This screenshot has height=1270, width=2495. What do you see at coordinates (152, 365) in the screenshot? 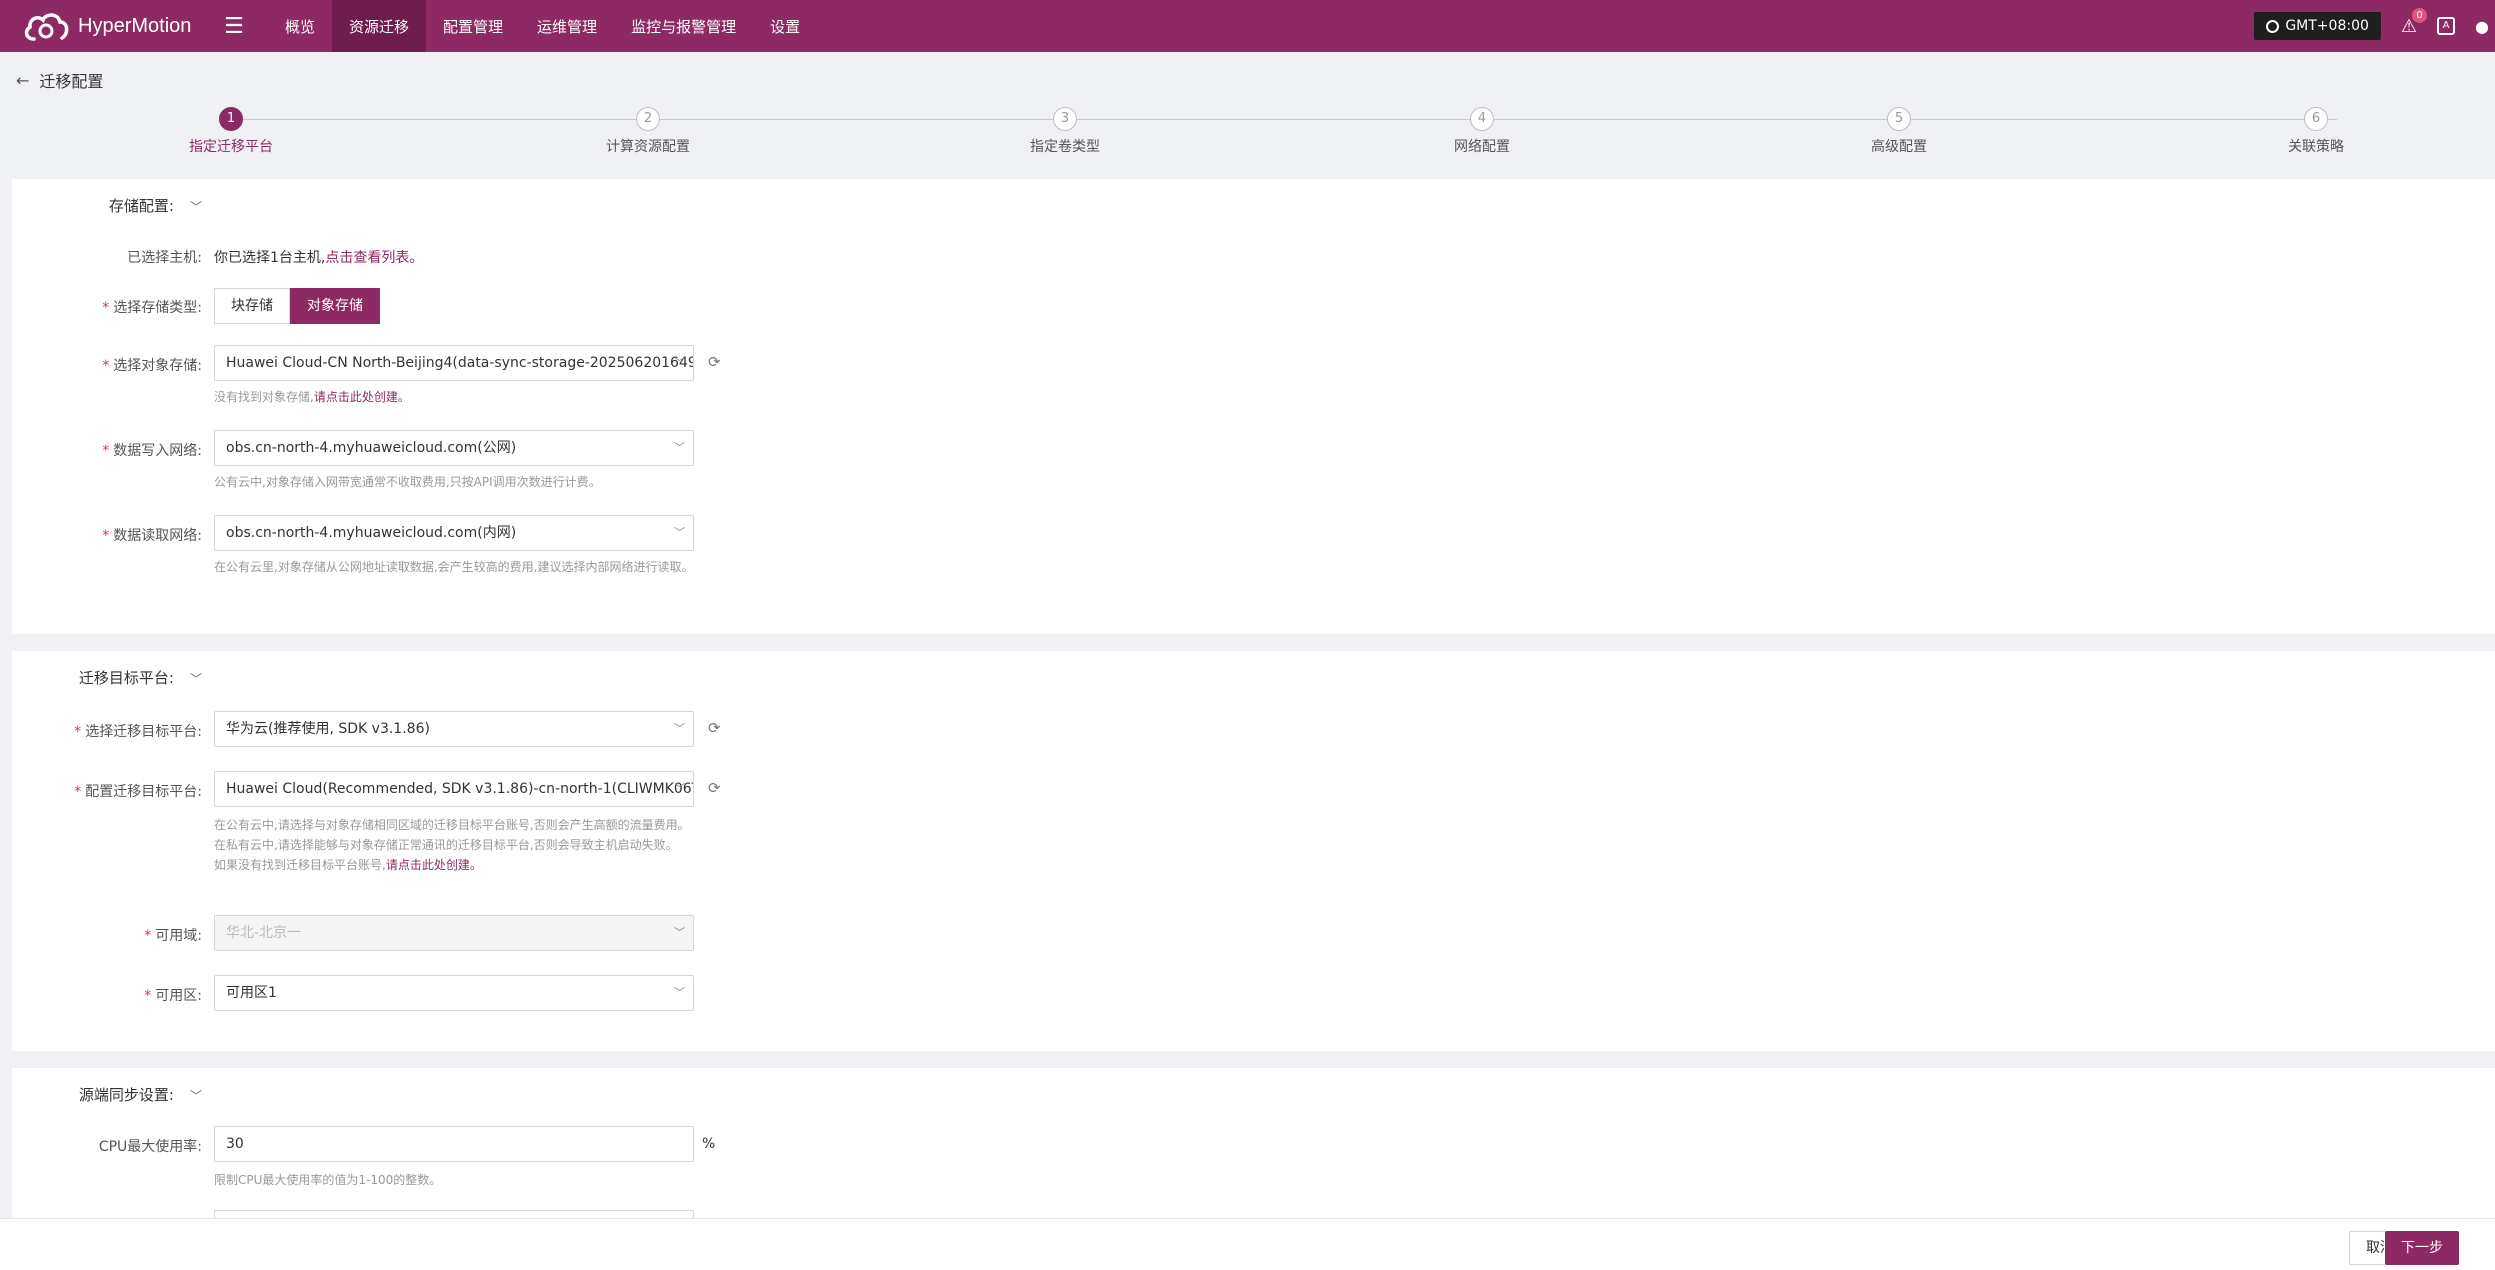
I see `object-storage-label: * 选择对象存储:` at bounding box center [152, 365].